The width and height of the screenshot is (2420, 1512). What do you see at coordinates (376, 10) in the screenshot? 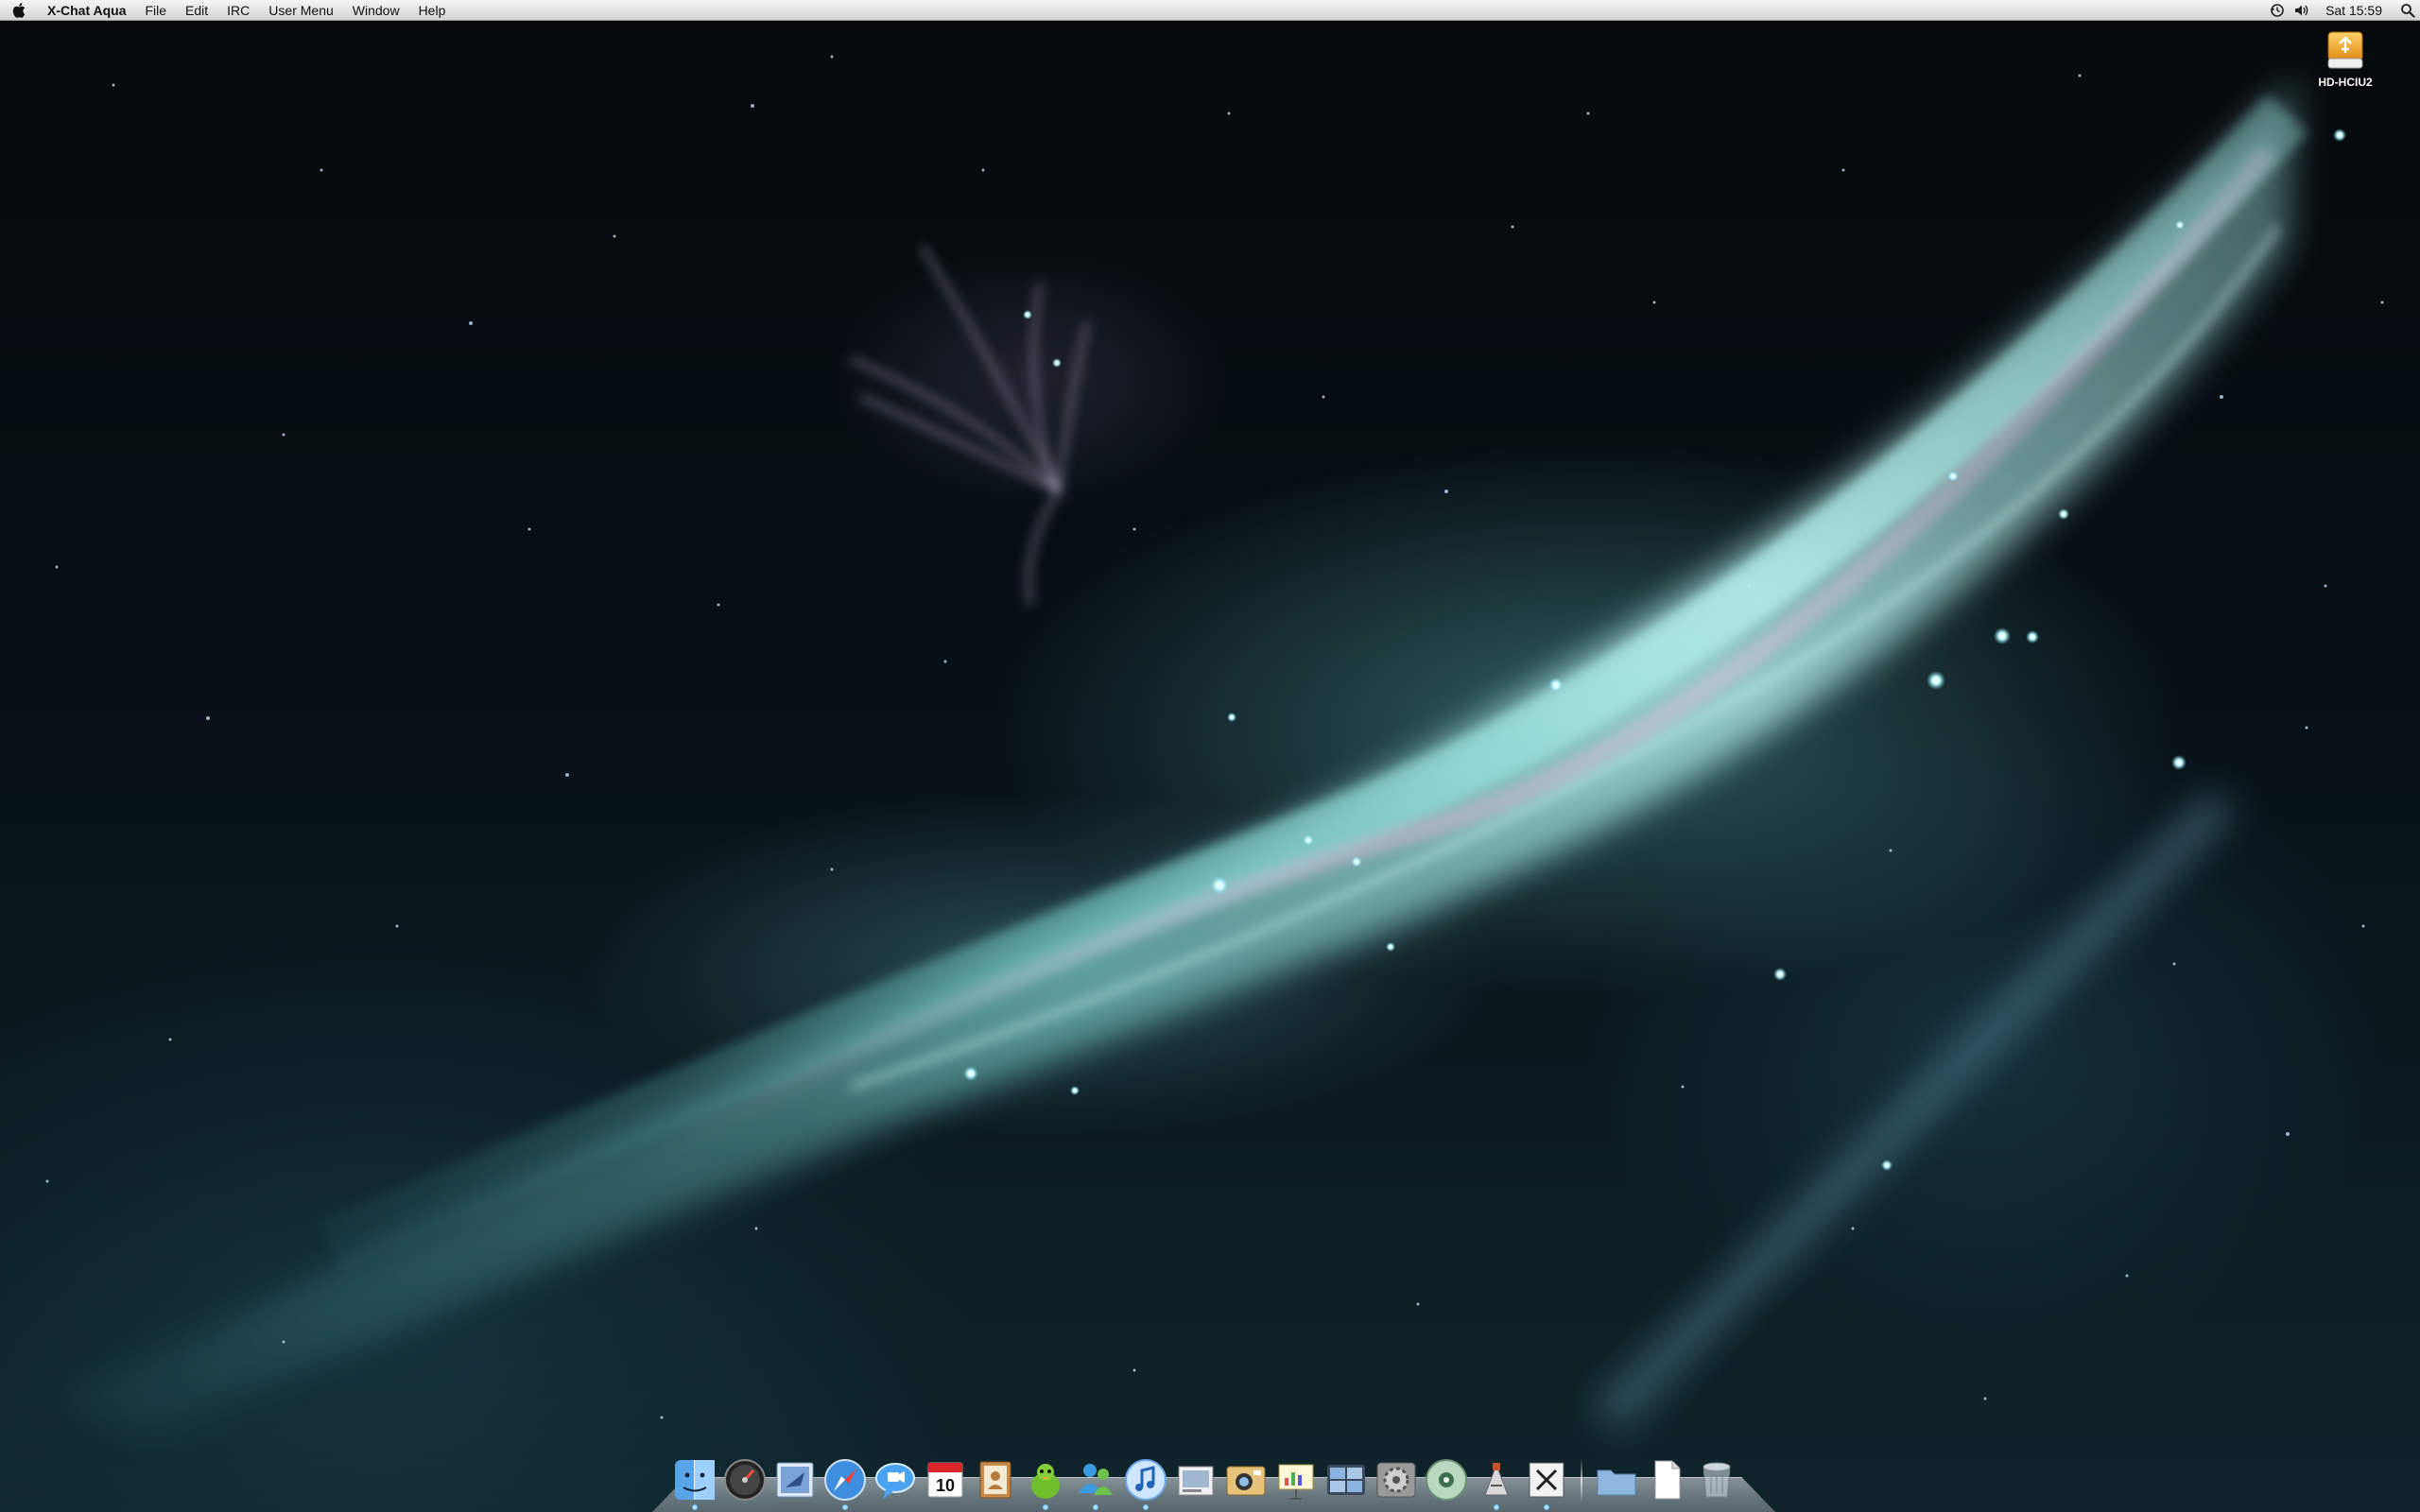
I see `menu-window: Window` at bounding box center [376, 10].